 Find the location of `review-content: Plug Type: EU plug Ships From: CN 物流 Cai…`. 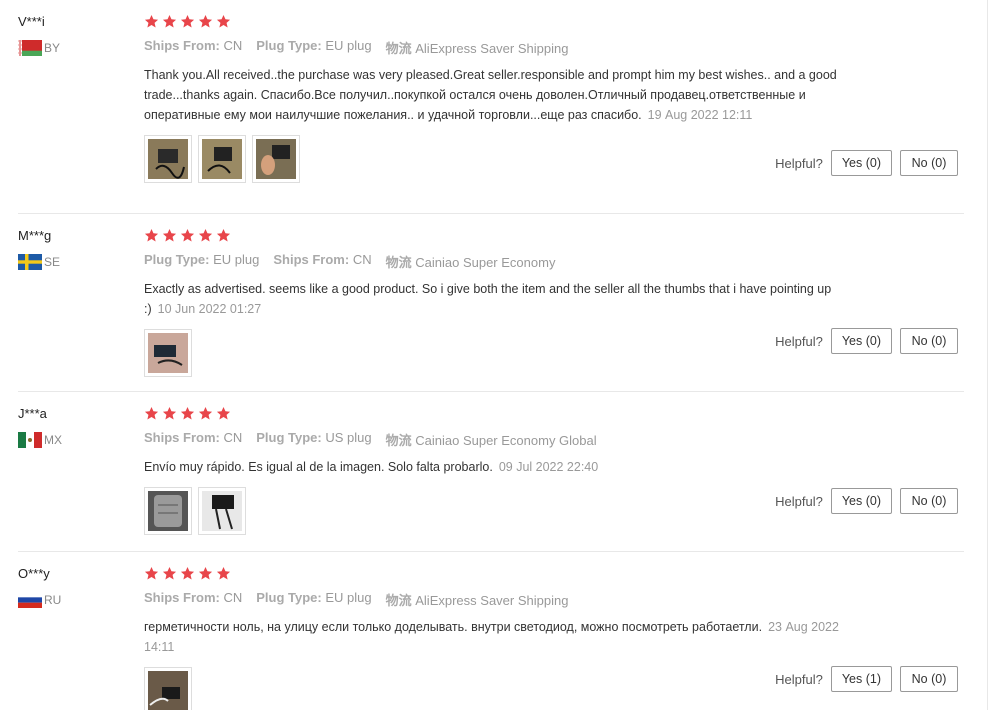

review-content: Plug Type: EU plug Ships From: CN 物流 Cai… is located at coordinates (494, 302).